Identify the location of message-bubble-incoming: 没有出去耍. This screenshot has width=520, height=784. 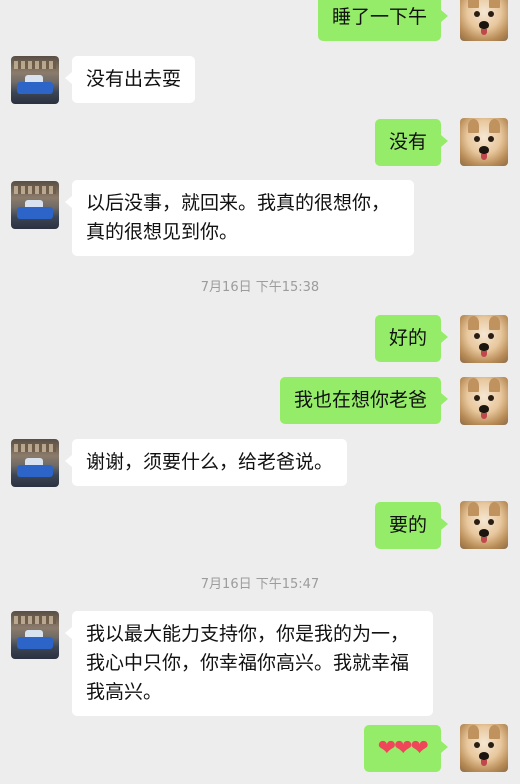
(130, 79).